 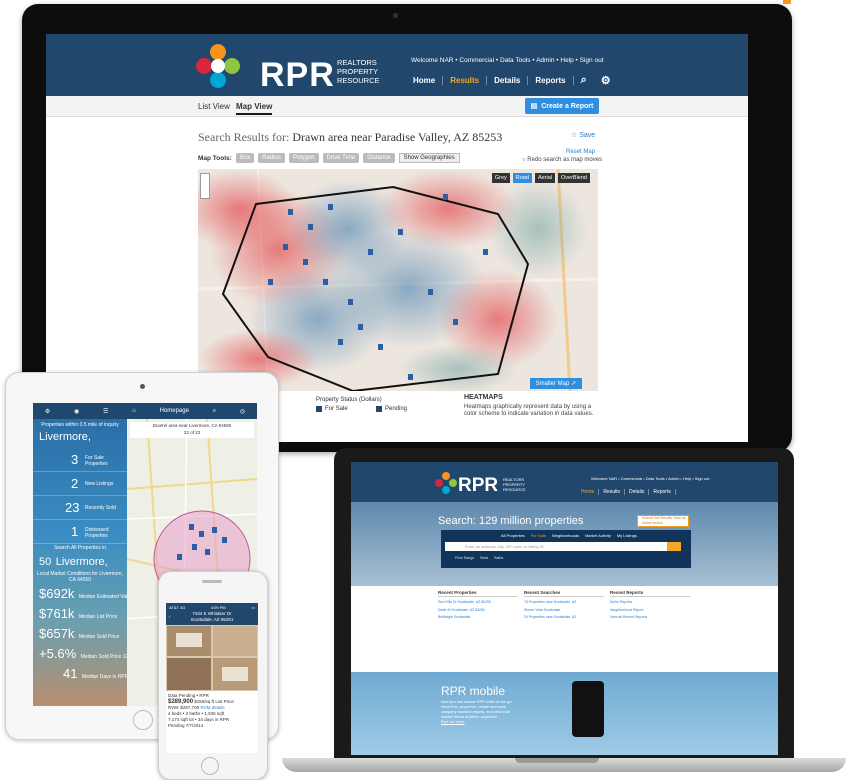 I want to click on search-all-label: Search All Properties in, so click(x=80, y=548).